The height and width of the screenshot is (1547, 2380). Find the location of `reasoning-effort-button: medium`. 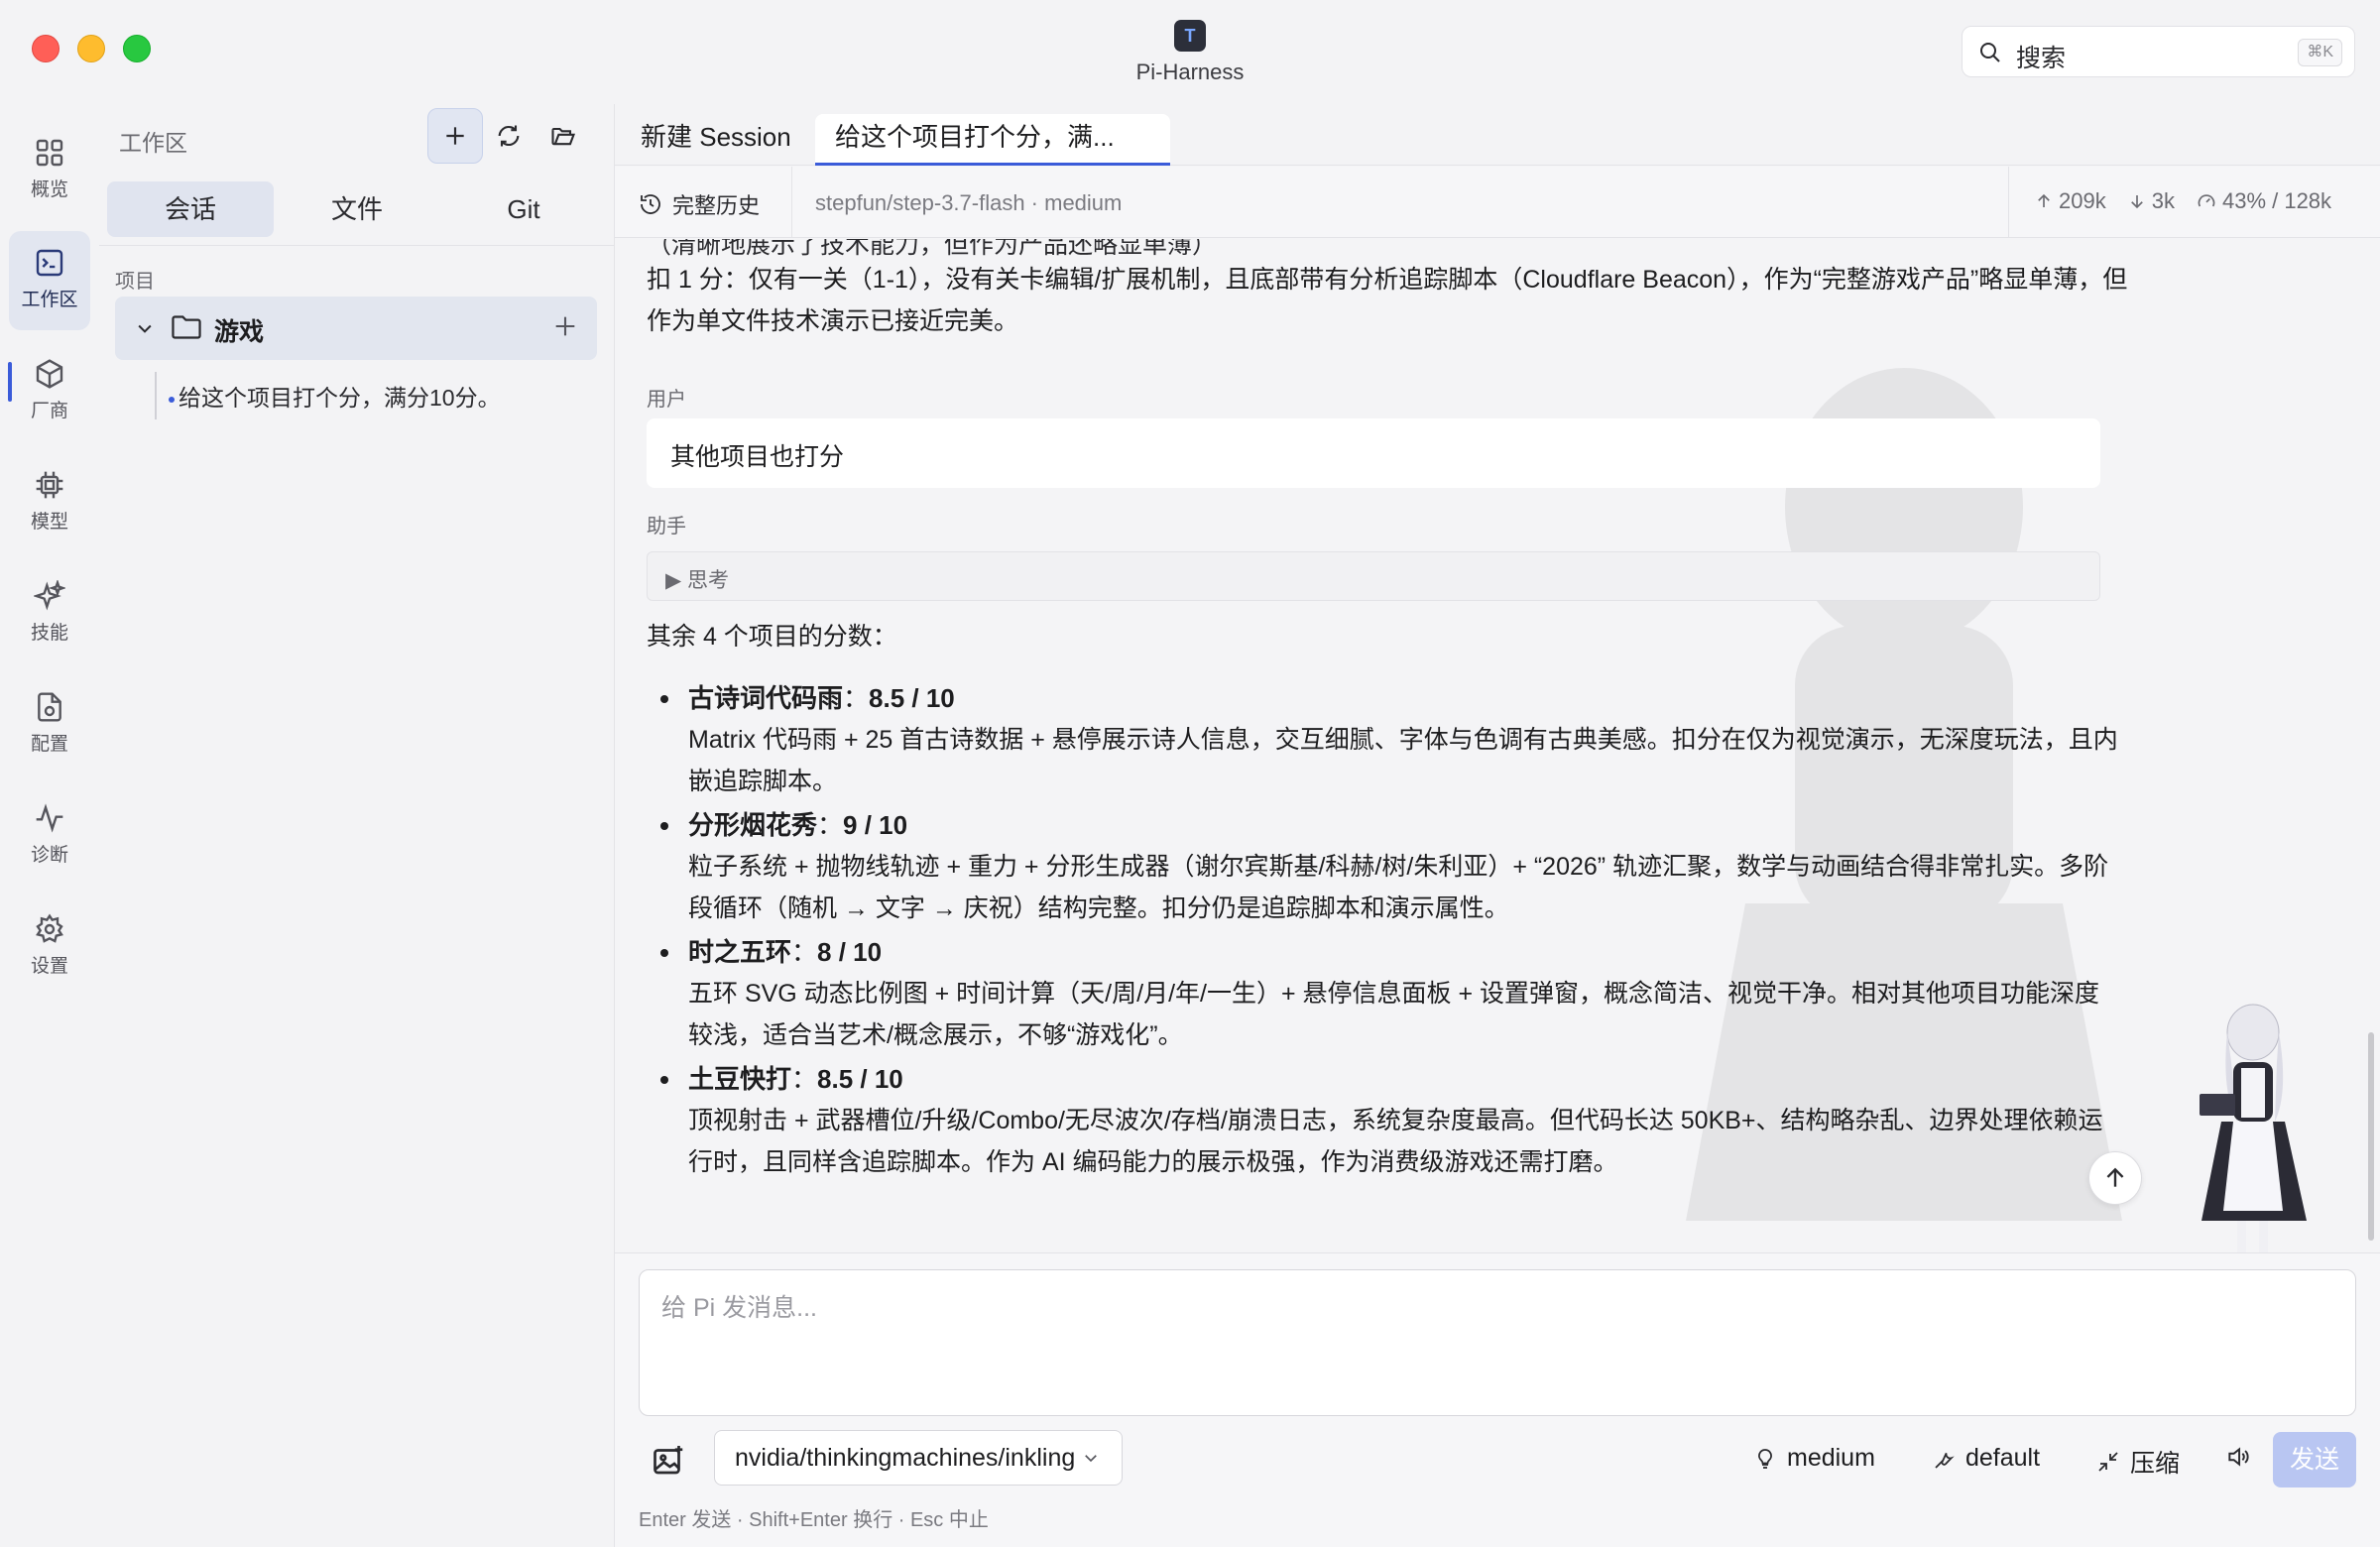

reasoning-effort-button: medium is located at coordinates (1814, 1458).